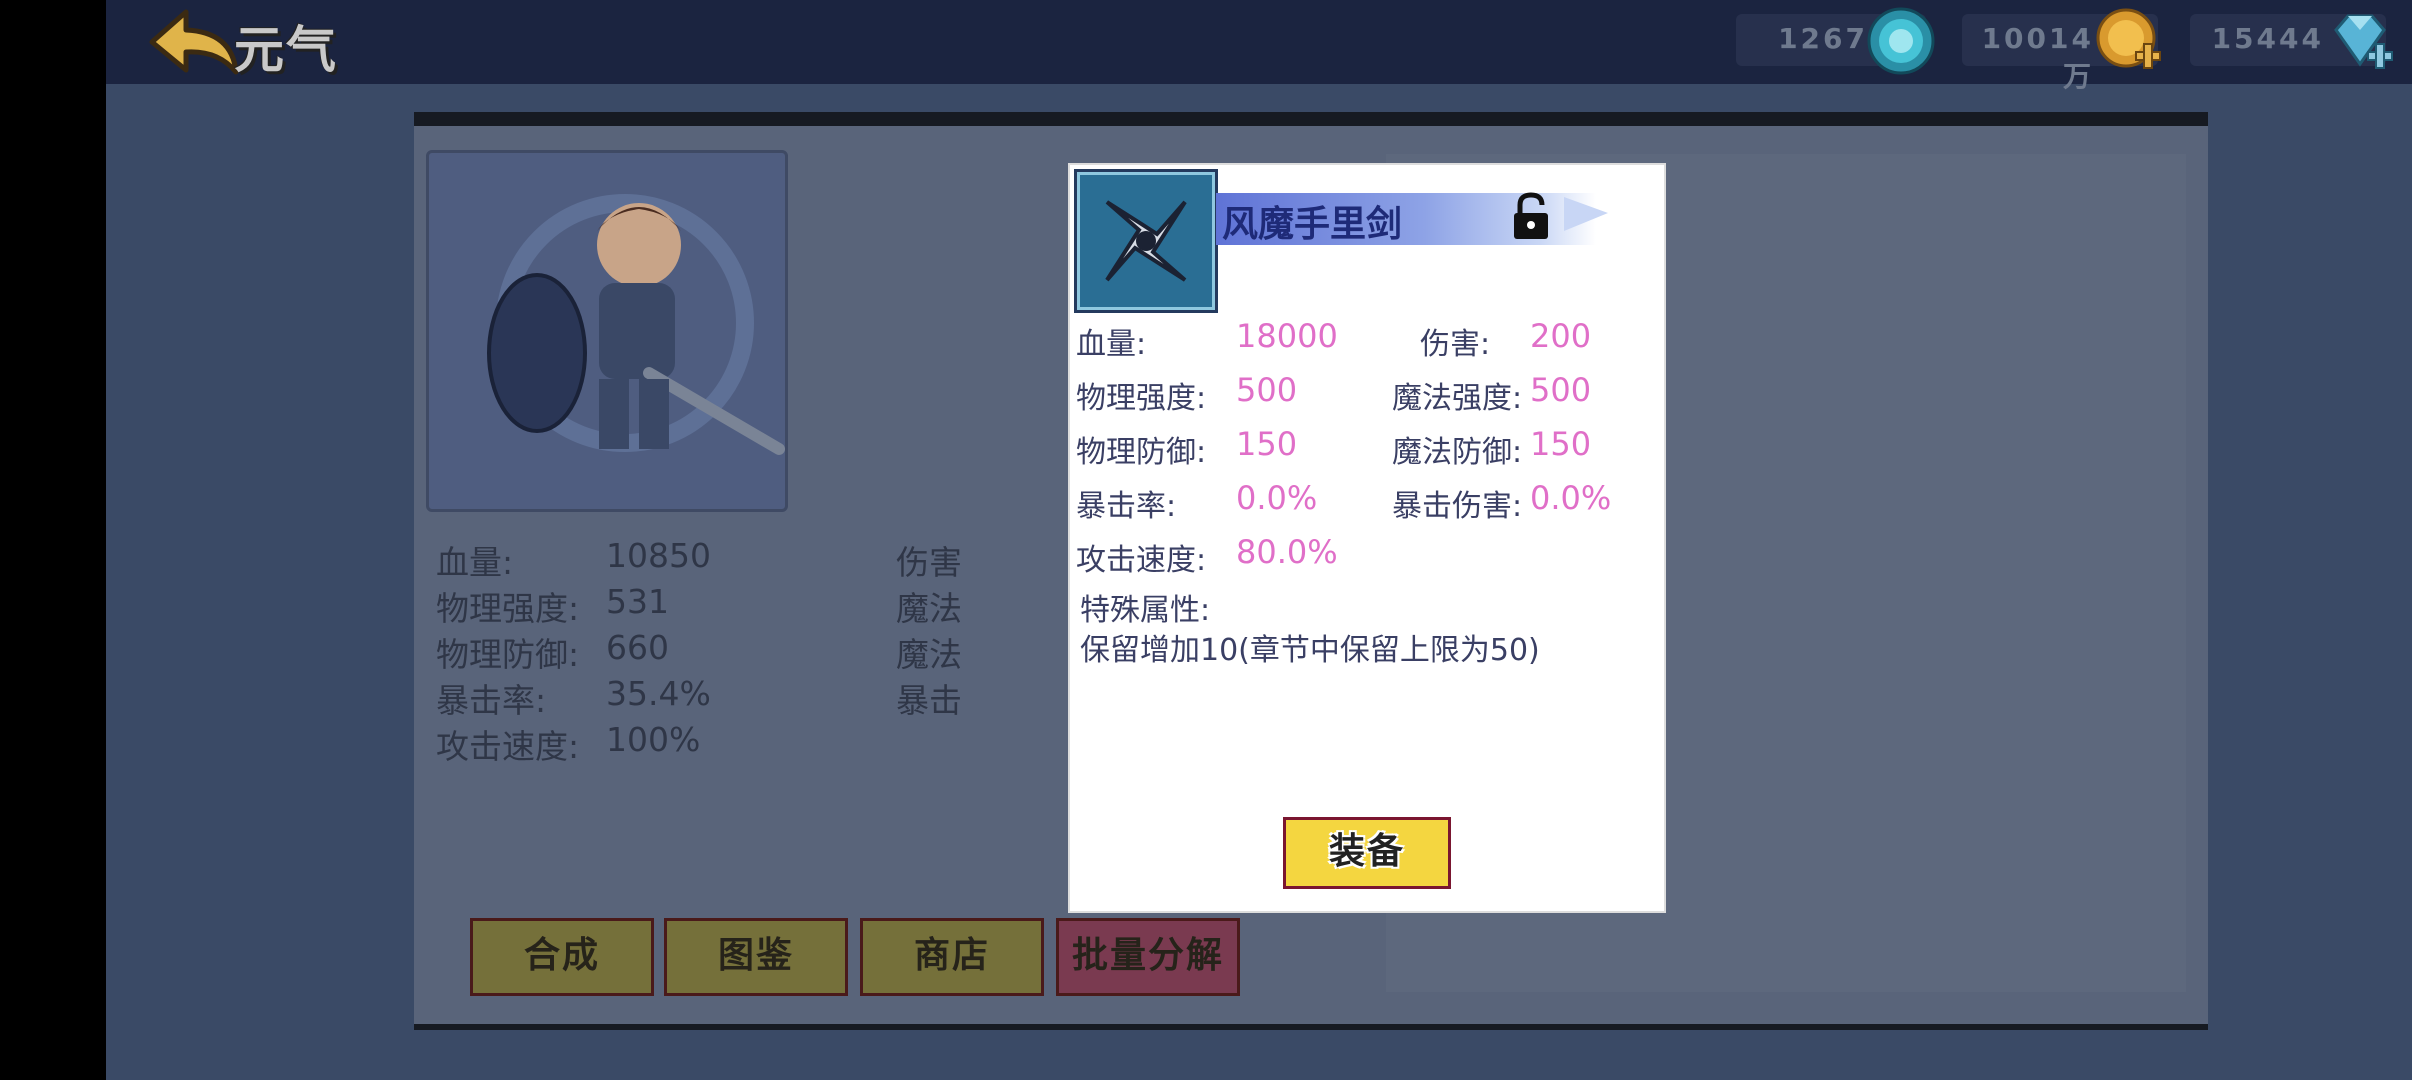  What do you see at coordinates (1457, 506) in the screenshot?
I see `item-stat-label: 暴击伤害:` at bounding box center [1457, 506].